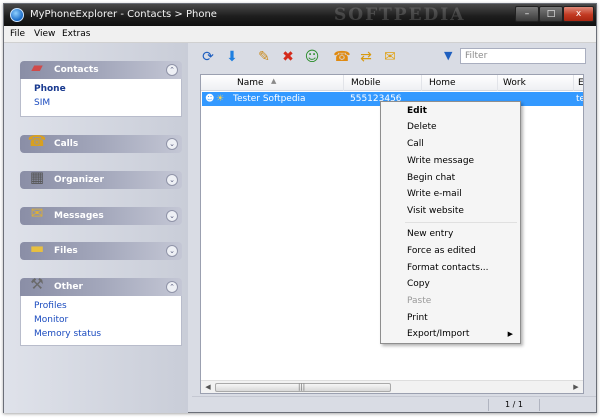 Image resolution: width=600 pixels, height=419 pixels. Describe the element at coordinates (461, 222) in the screenshot. I see `menu-separator` at that location.